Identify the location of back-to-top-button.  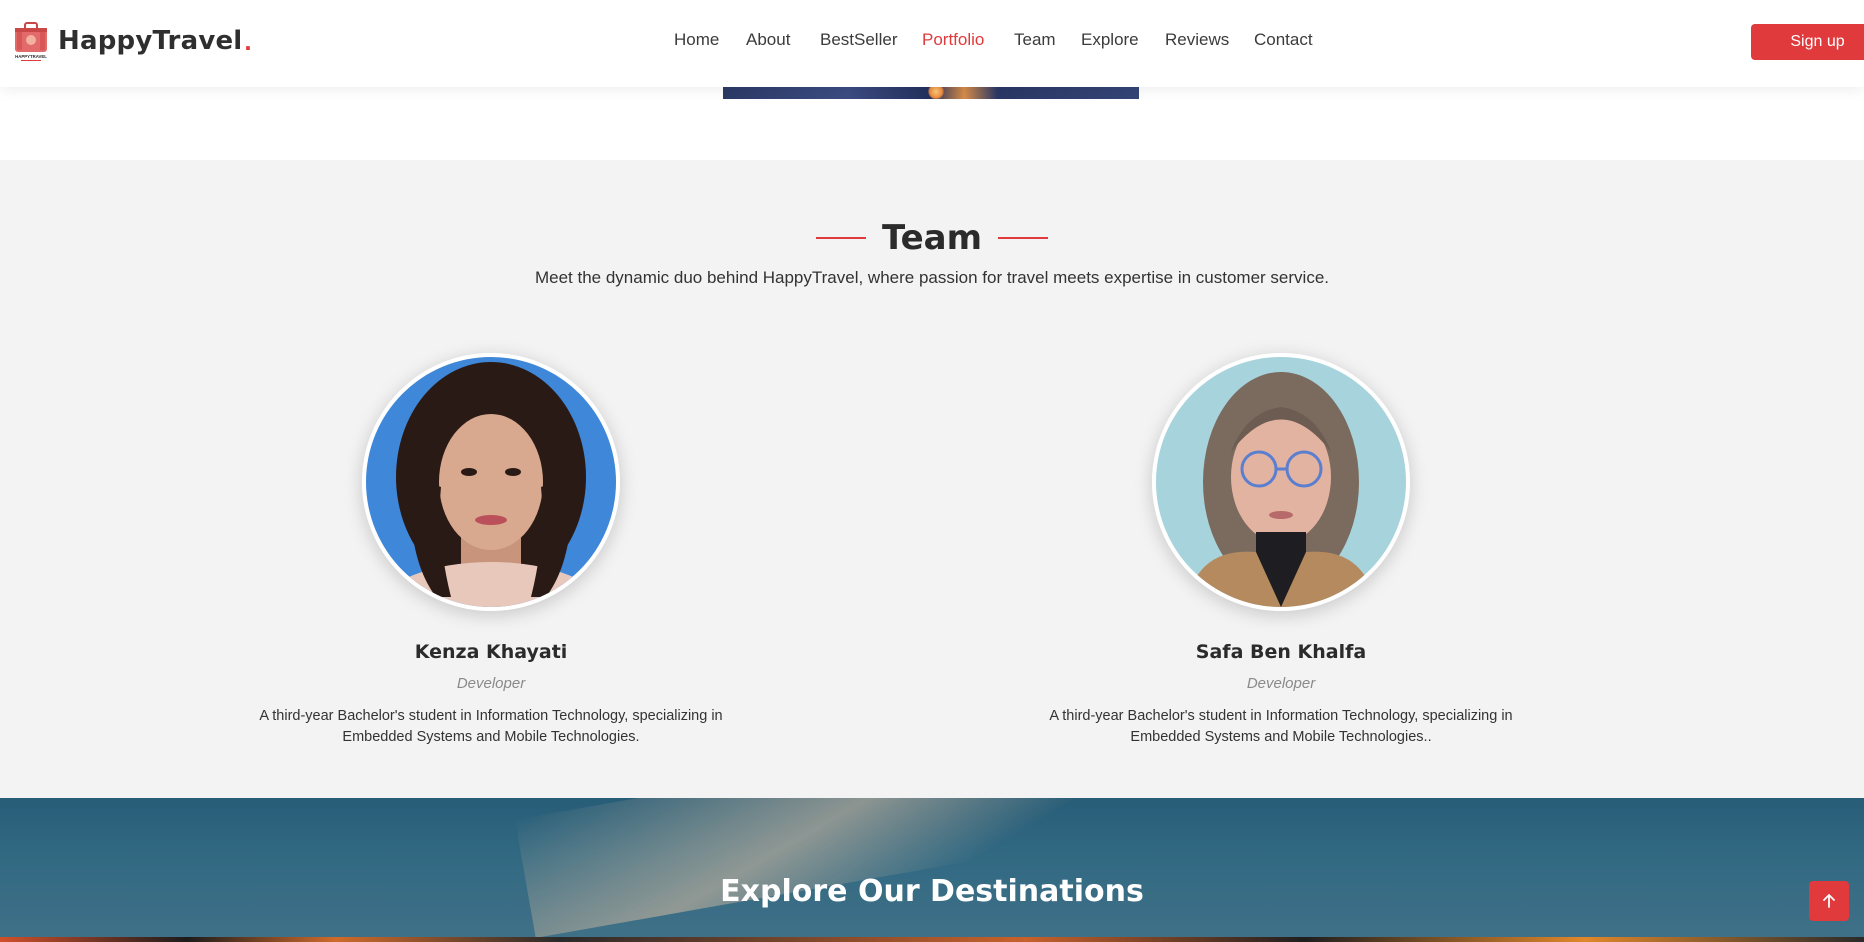
(1829, 901).